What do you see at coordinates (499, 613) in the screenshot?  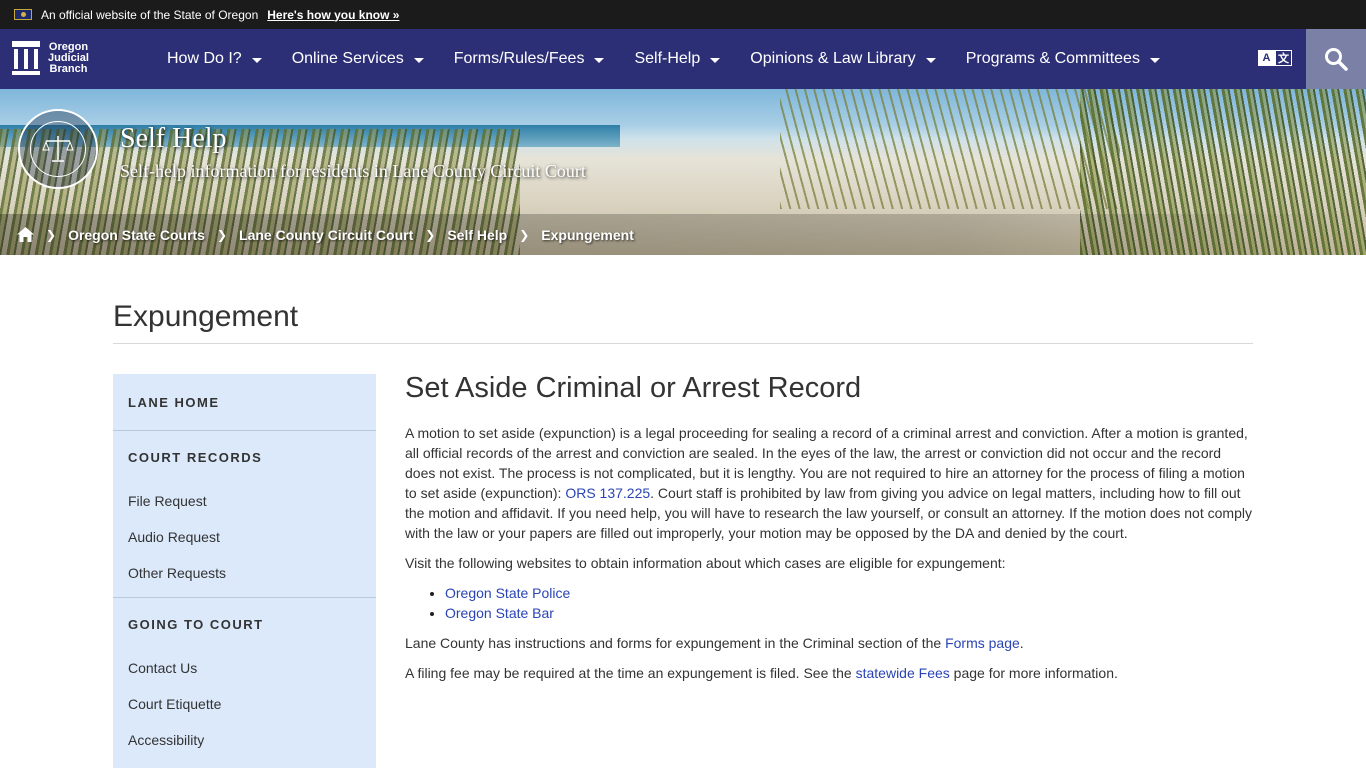 I see `oregon-state-bar-link: Oregon State Bar` at bounding box center [499, 613].